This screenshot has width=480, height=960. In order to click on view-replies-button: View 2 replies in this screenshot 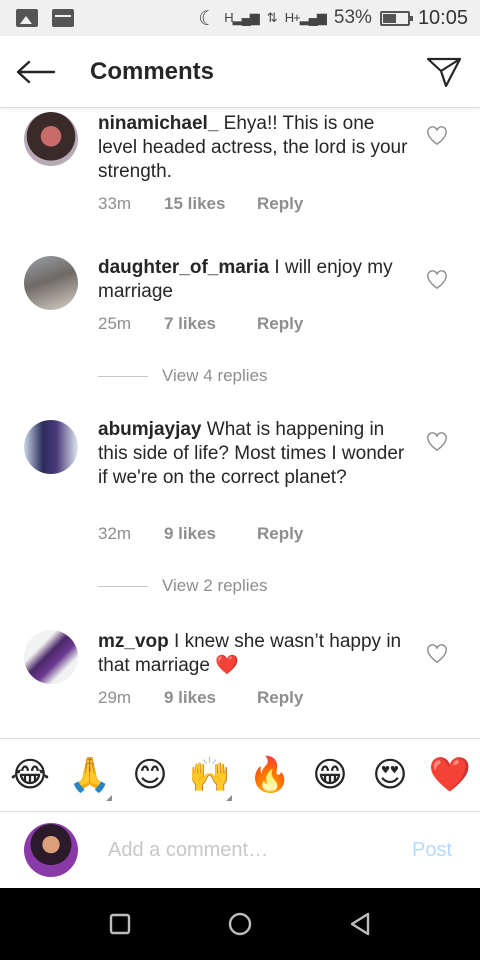, I will do `click(183, 586)`.